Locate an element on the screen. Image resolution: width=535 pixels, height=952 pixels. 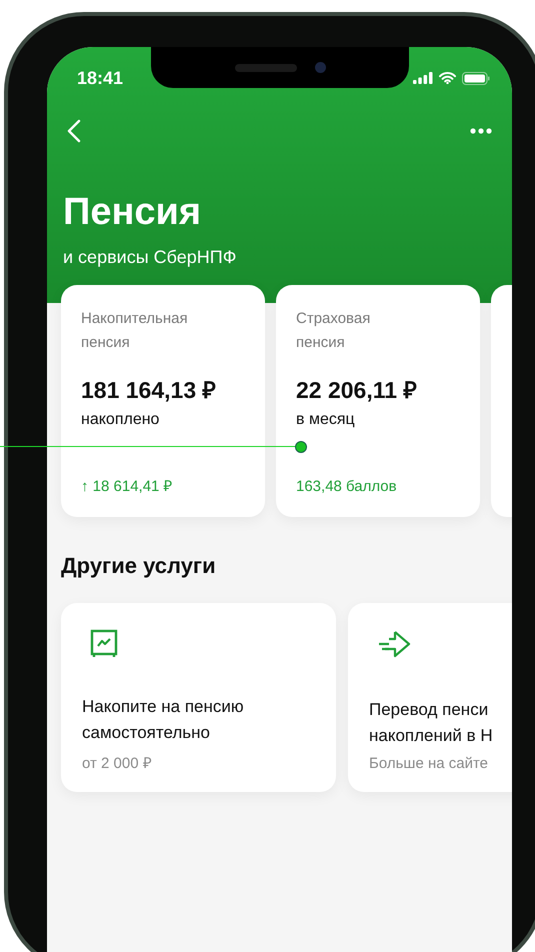
service-card: Перевод пенси накоплений в Н Больше на сайте is located at coordinates (430, 697).